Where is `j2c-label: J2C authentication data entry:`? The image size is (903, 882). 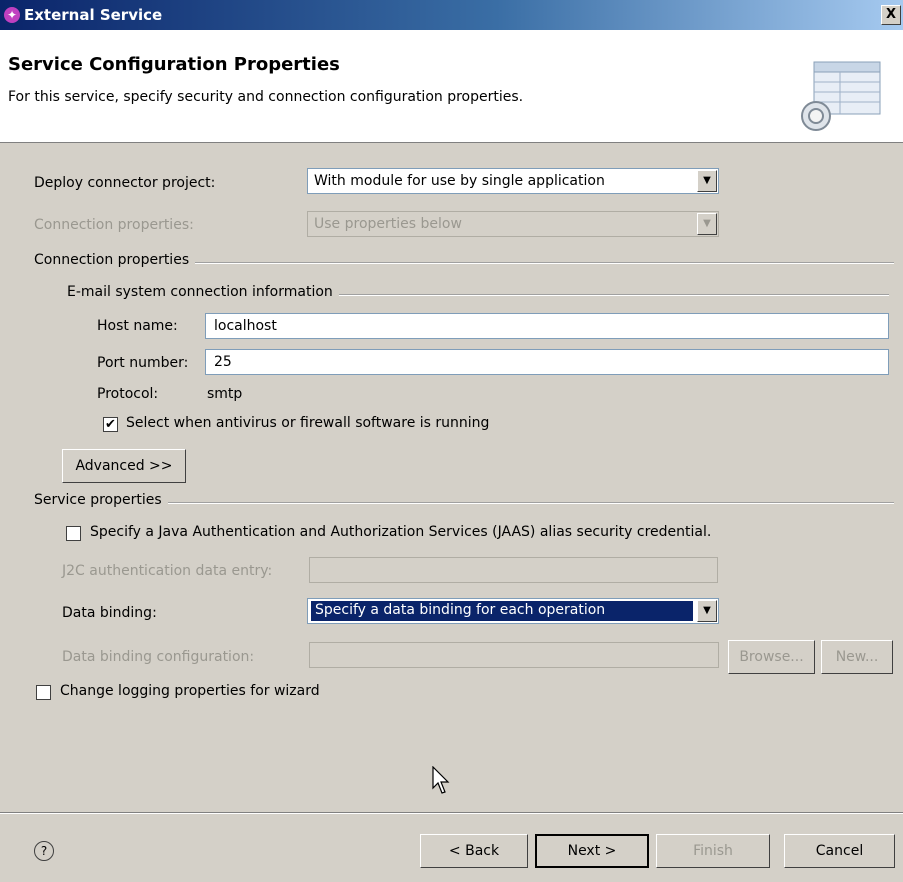
j2c-label: J2C authentication data entry: is located at coordinates (167, 571).